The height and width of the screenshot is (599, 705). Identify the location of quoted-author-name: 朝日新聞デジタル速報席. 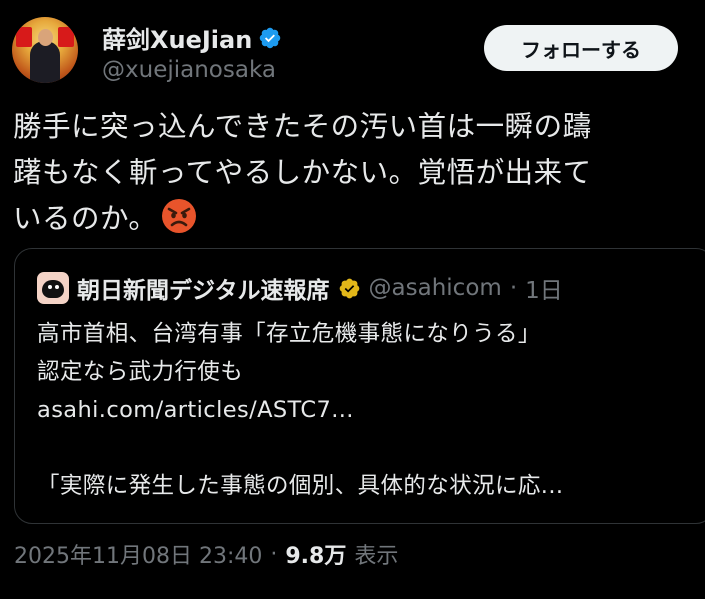
(203, 288).